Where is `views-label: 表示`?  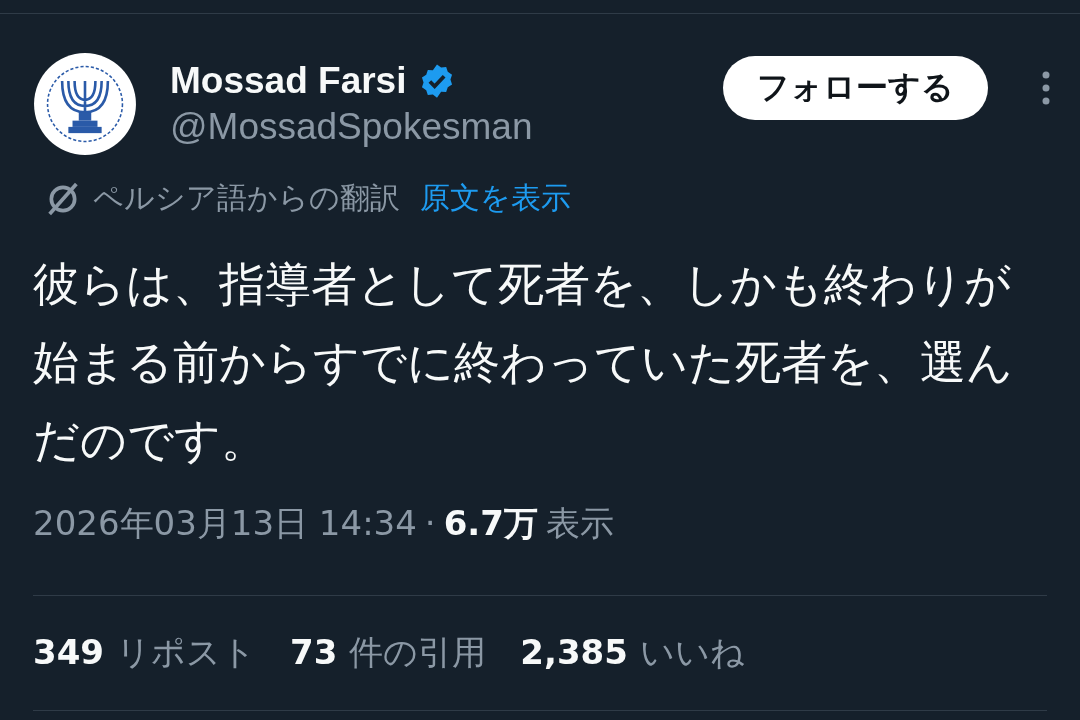 views-label: 表示 is located at coordinates (579, 523).